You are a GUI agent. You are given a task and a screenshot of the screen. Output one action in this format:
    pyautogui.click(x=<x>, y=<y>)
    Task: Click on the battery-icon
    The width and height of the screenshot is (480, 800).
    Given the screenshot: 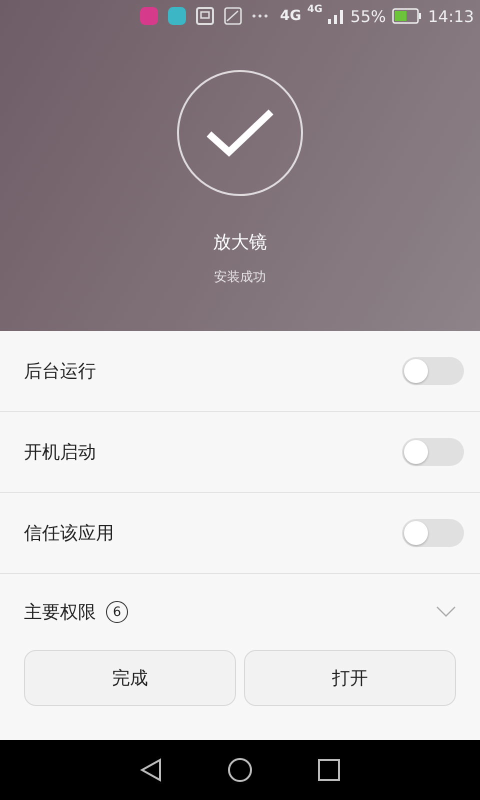 What is the action you would take?
    pyautogui.click(x=407, y=16)
    